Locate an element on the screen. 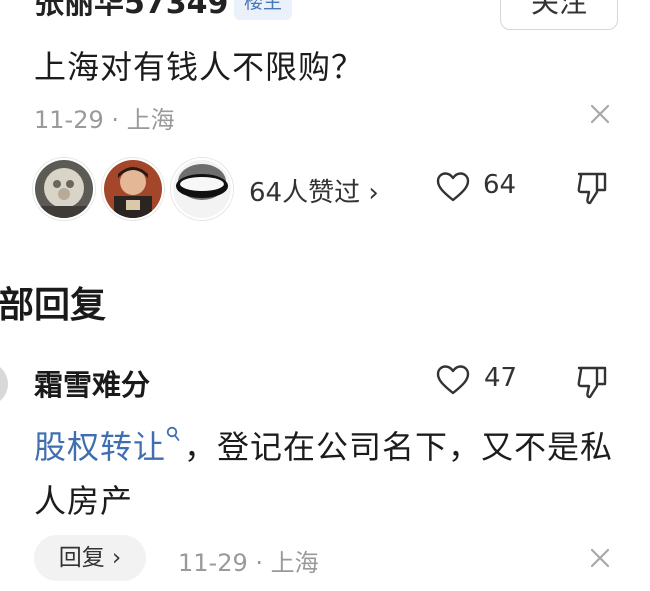 Image resolution: width=650 pixels, height=591 pixels. reply-avatar is located at coordinates (4, 384).